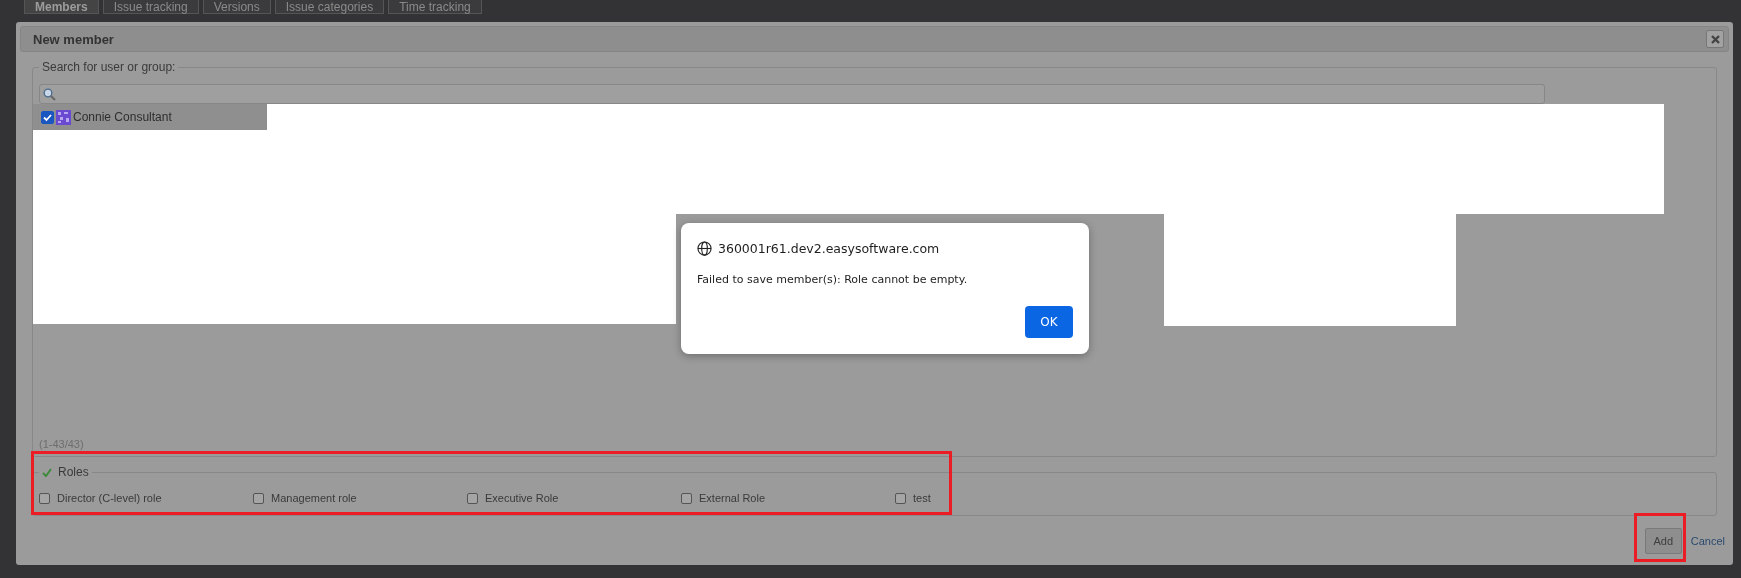 This screenshot has height=578, width=1741. What do you see at coordinates (329, 7) in the screenshot?
I see `tab: Issue categories` at bounding box center [329, 7].